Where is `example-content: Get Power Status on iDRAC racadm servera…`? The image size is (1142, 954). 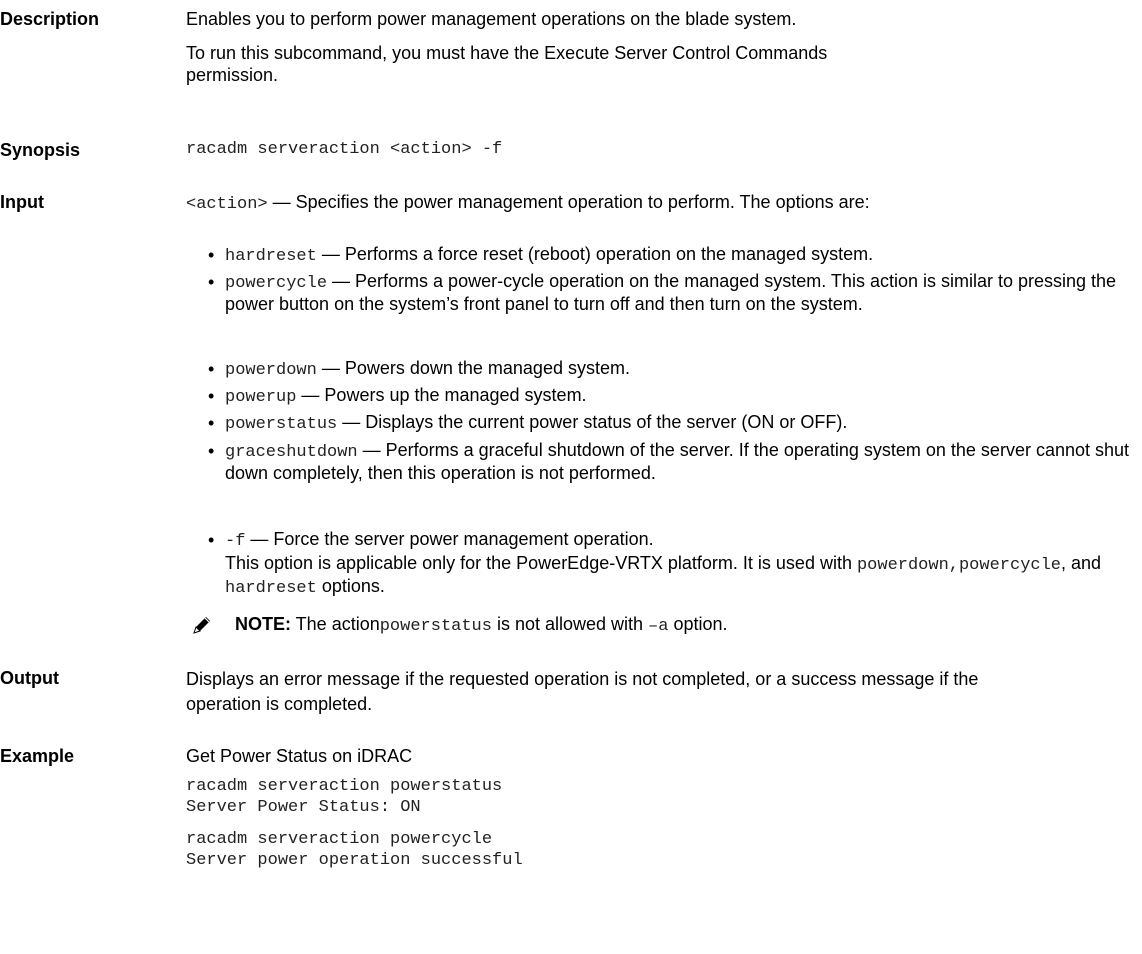
example-content: Get Power Status on iDRAC racadm servera… is located at coordinates (658, 808).